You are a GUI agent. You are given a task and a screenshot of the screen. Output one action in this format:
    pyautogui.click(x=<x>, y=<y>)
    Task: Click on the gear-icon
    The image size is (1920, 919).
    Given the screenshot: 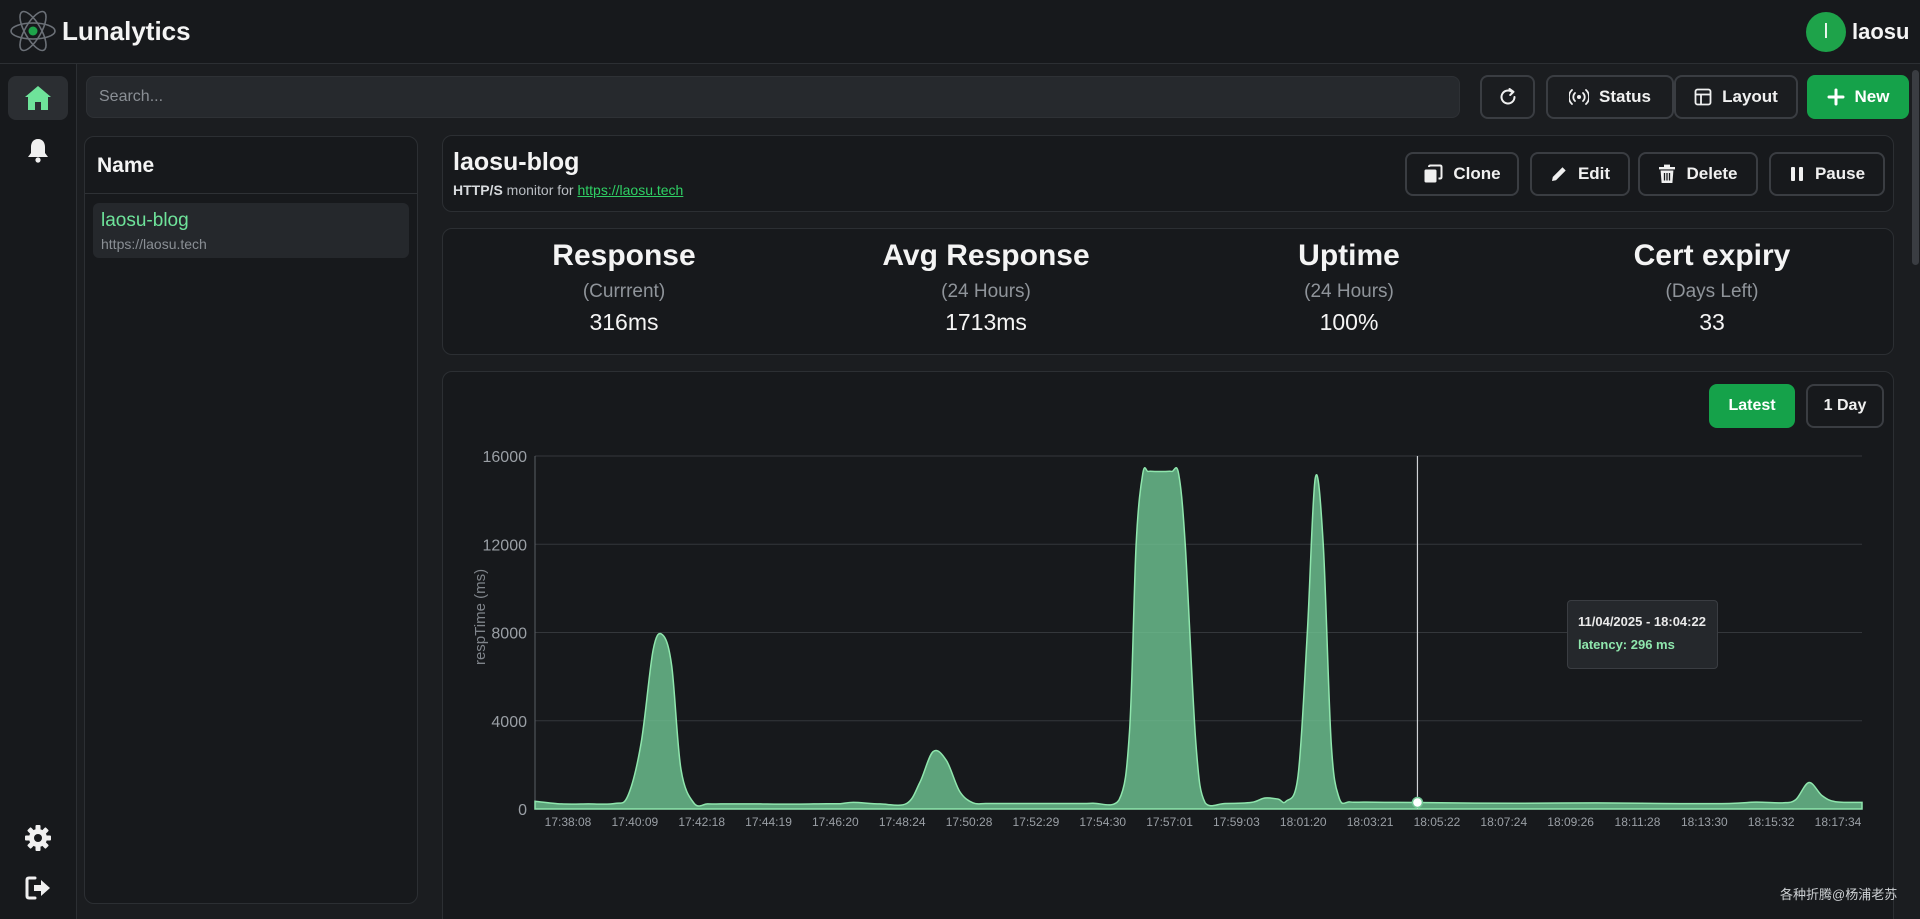 What is the action you would take?
    pyautogui.click(x=38, y=838)
    